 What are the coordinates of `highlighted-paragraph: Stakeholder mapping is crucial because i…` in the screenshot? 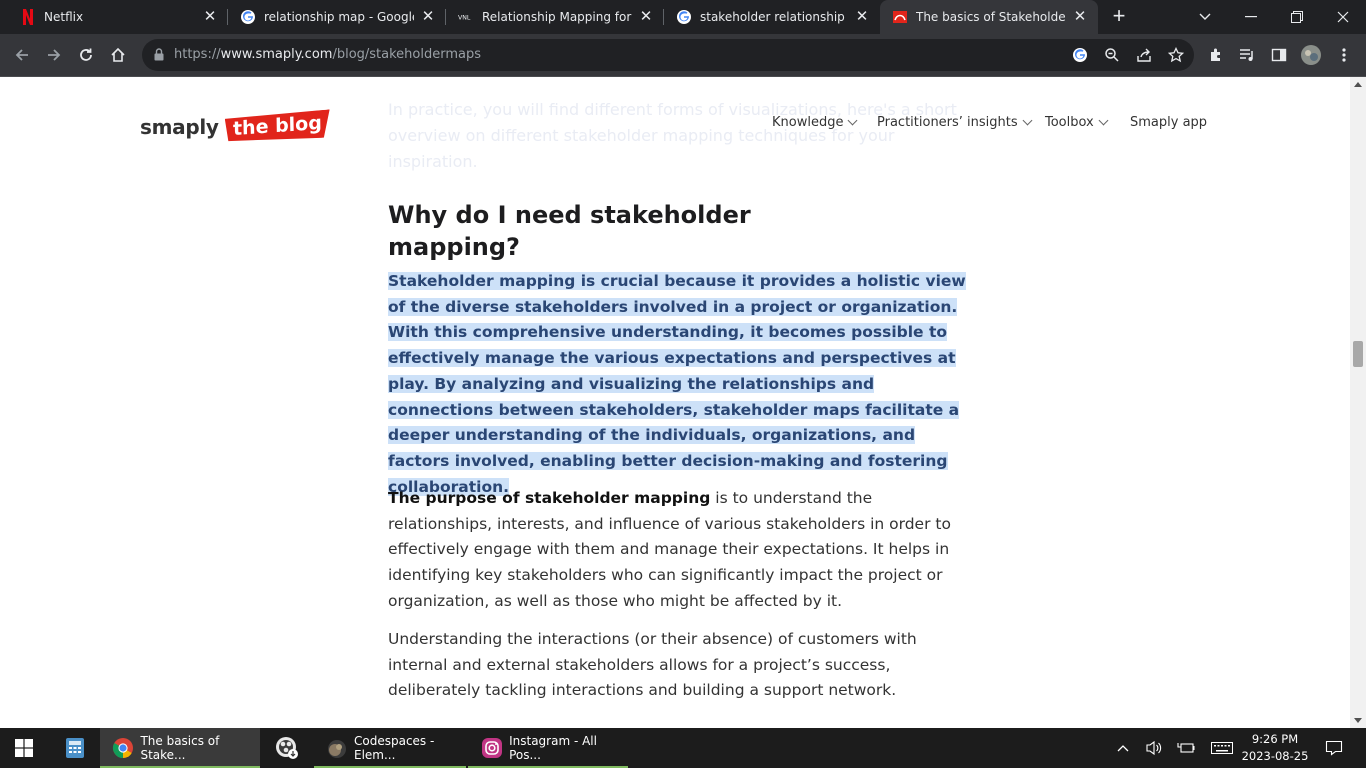 It's located at (678, 384).